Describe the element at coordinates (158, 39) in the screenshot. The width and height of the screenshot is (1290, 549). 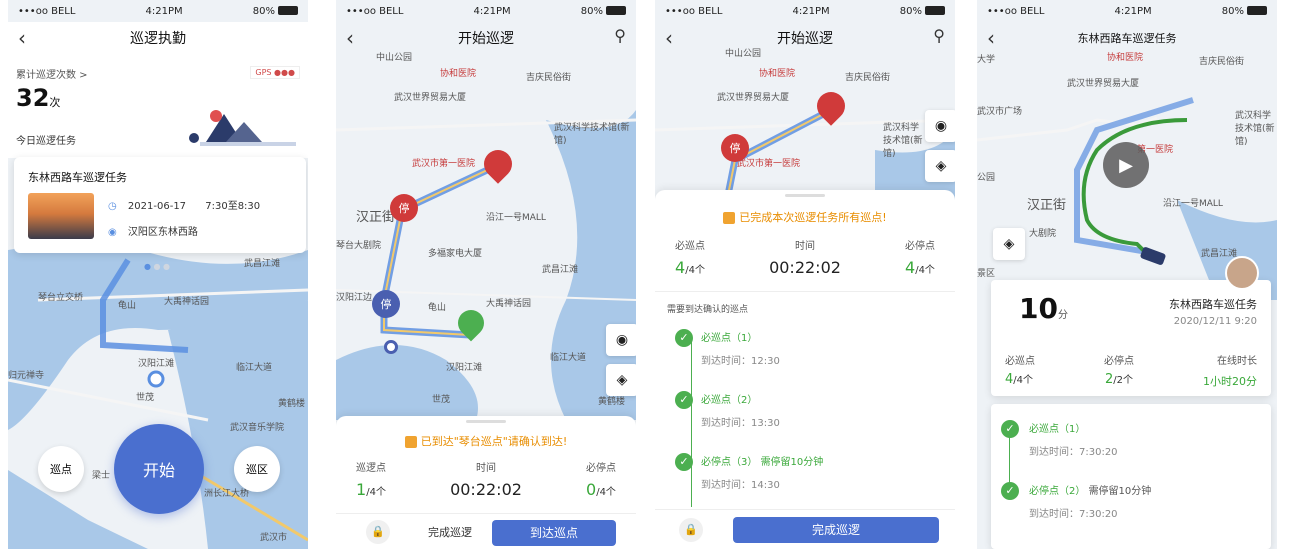
I see `page-title: 巡逻执勤` at that location.